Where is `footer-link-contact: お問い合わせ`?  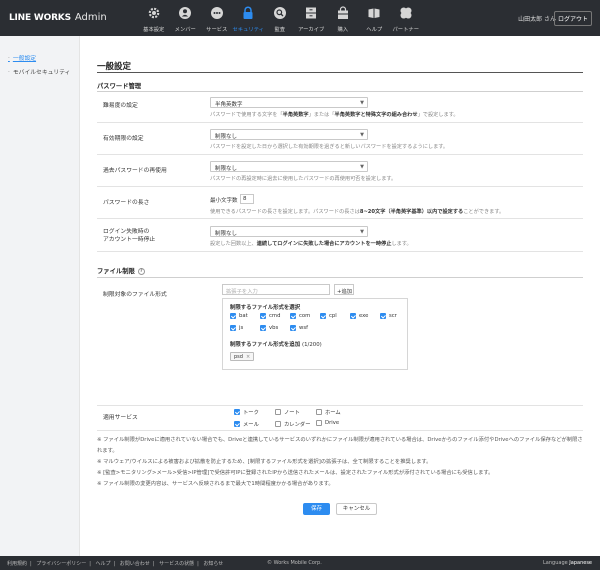
footer-link-contact: お問い合わせ is located at coordinates (135, 564).